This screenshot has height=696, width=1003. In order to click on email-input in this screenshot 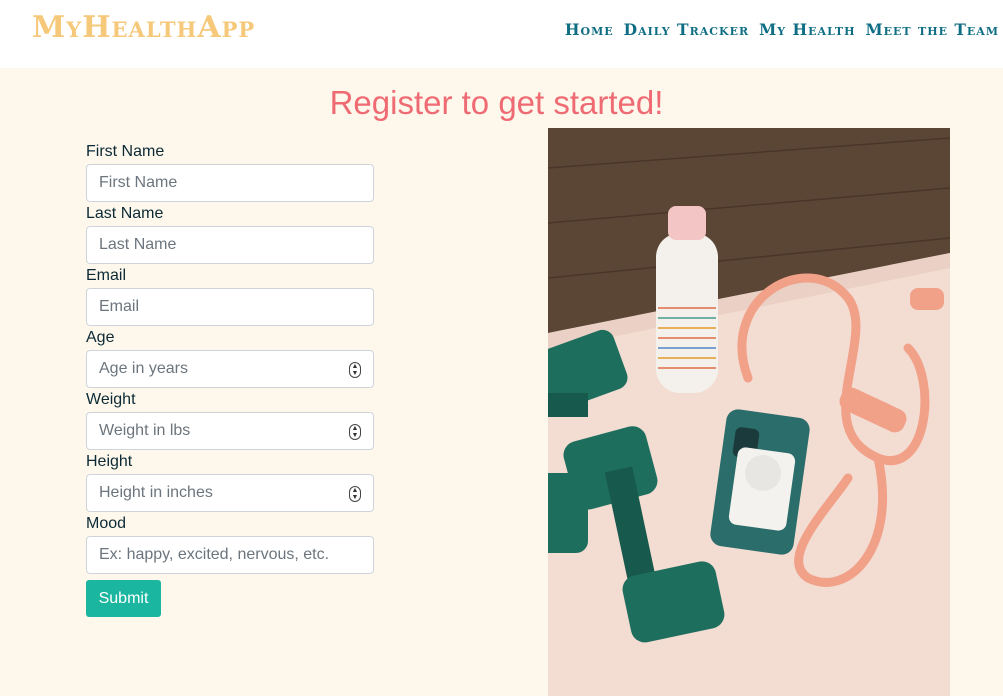, I will do `click(230, 307)`.